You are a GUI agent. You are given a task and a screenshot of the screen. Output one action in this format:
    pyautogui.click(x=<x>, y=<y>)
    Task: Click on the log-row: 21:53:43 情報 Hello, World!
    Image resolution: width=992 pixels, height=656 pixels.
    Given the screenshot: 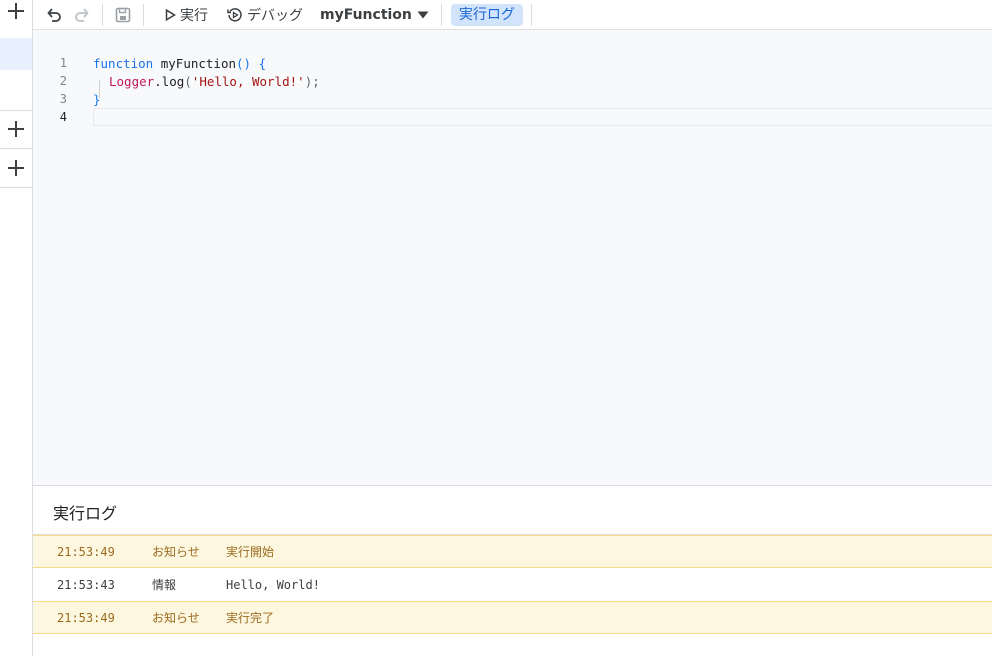 What is the action you would take?
    pyautogui.click(x=512, y=584)
    